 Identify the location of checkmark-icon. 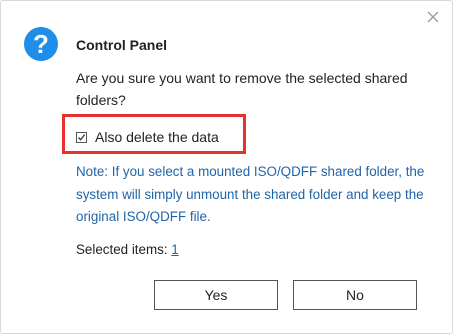
(82, 137).